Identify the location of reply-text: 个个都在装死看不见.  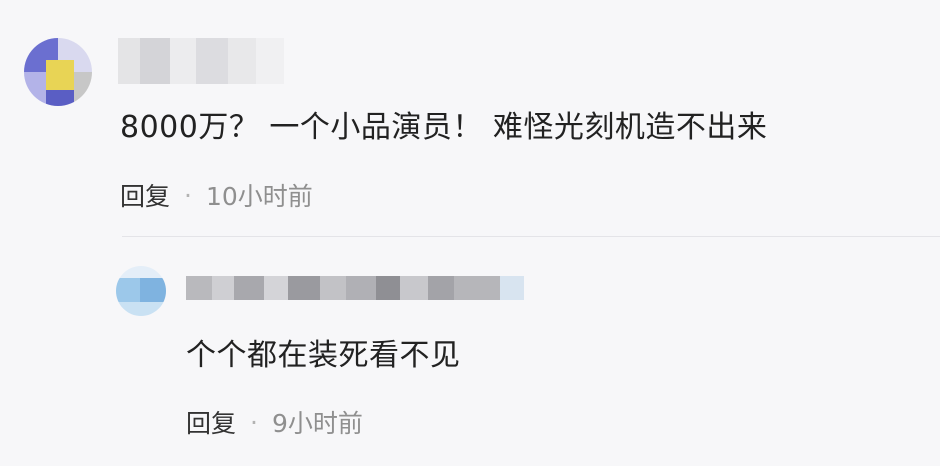
(323, 355).